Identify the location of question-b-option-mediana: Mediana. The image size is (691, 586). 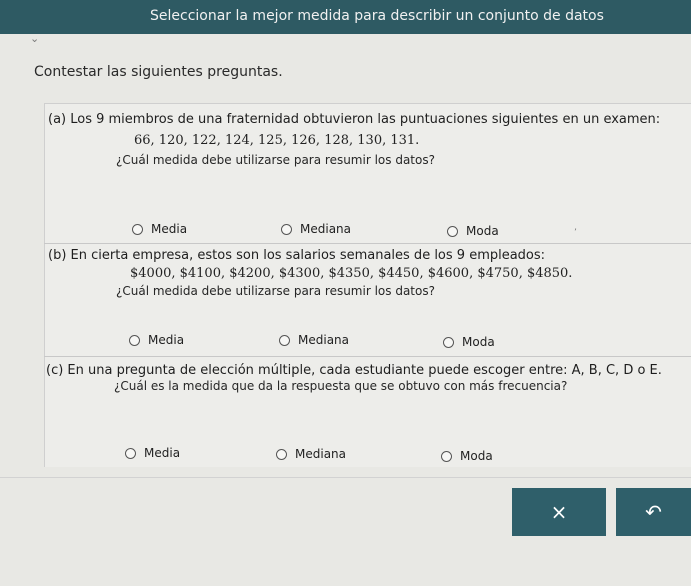
(314, 340).